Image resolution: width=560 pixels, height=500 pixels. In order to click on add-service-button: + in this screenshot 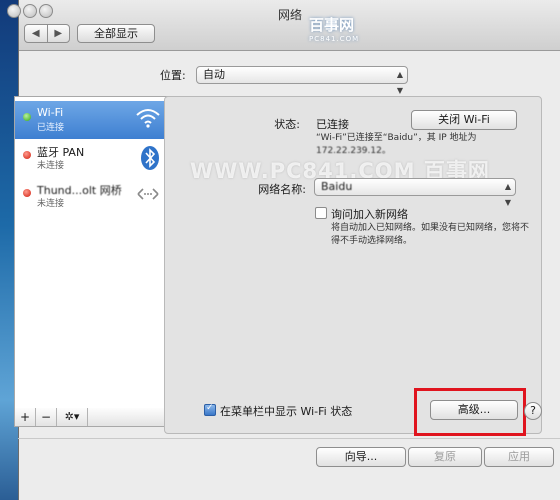, I will do `click(25, 417)`.